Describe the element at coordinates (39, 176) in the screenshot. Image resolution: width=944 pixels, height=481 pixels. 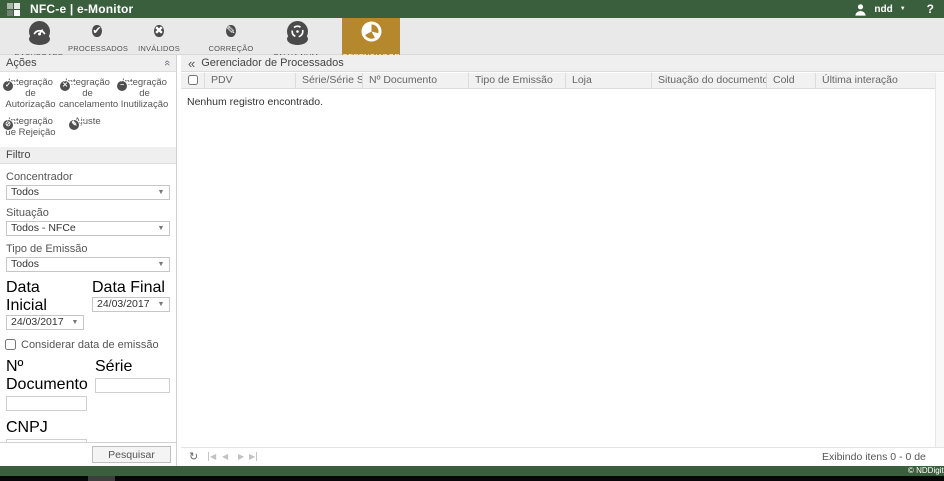
I see `concentrador-label: Concentrador` at that location.